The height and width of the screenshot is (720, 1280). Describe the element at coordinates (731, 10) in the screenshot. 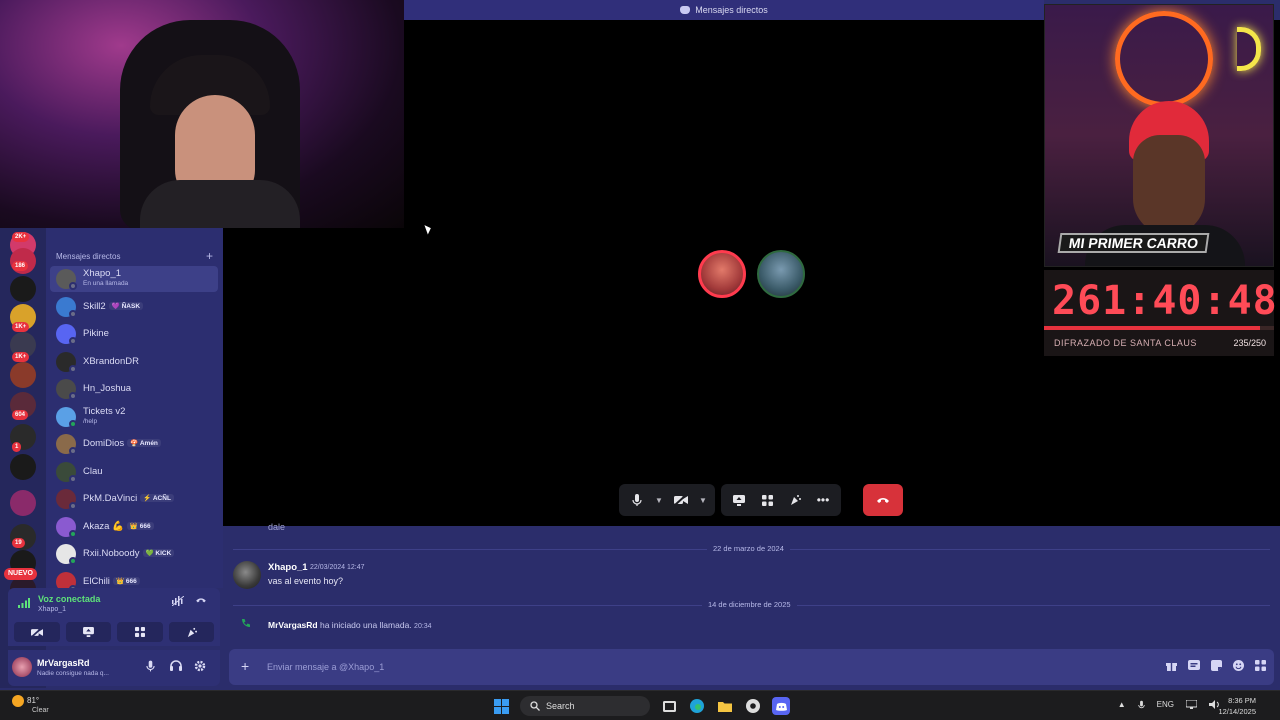

I see `window-title: Mensajes directos` at that location.